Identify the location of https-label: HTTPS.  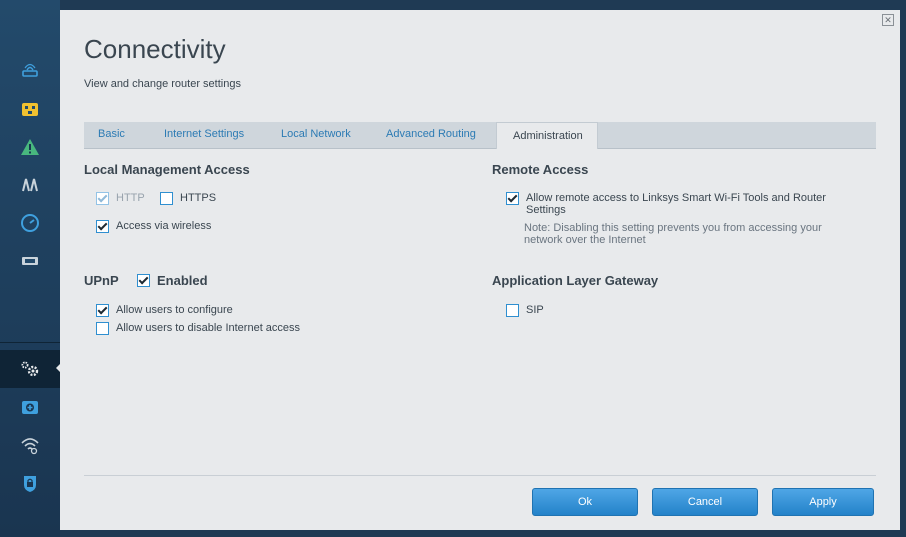
(198, 198).